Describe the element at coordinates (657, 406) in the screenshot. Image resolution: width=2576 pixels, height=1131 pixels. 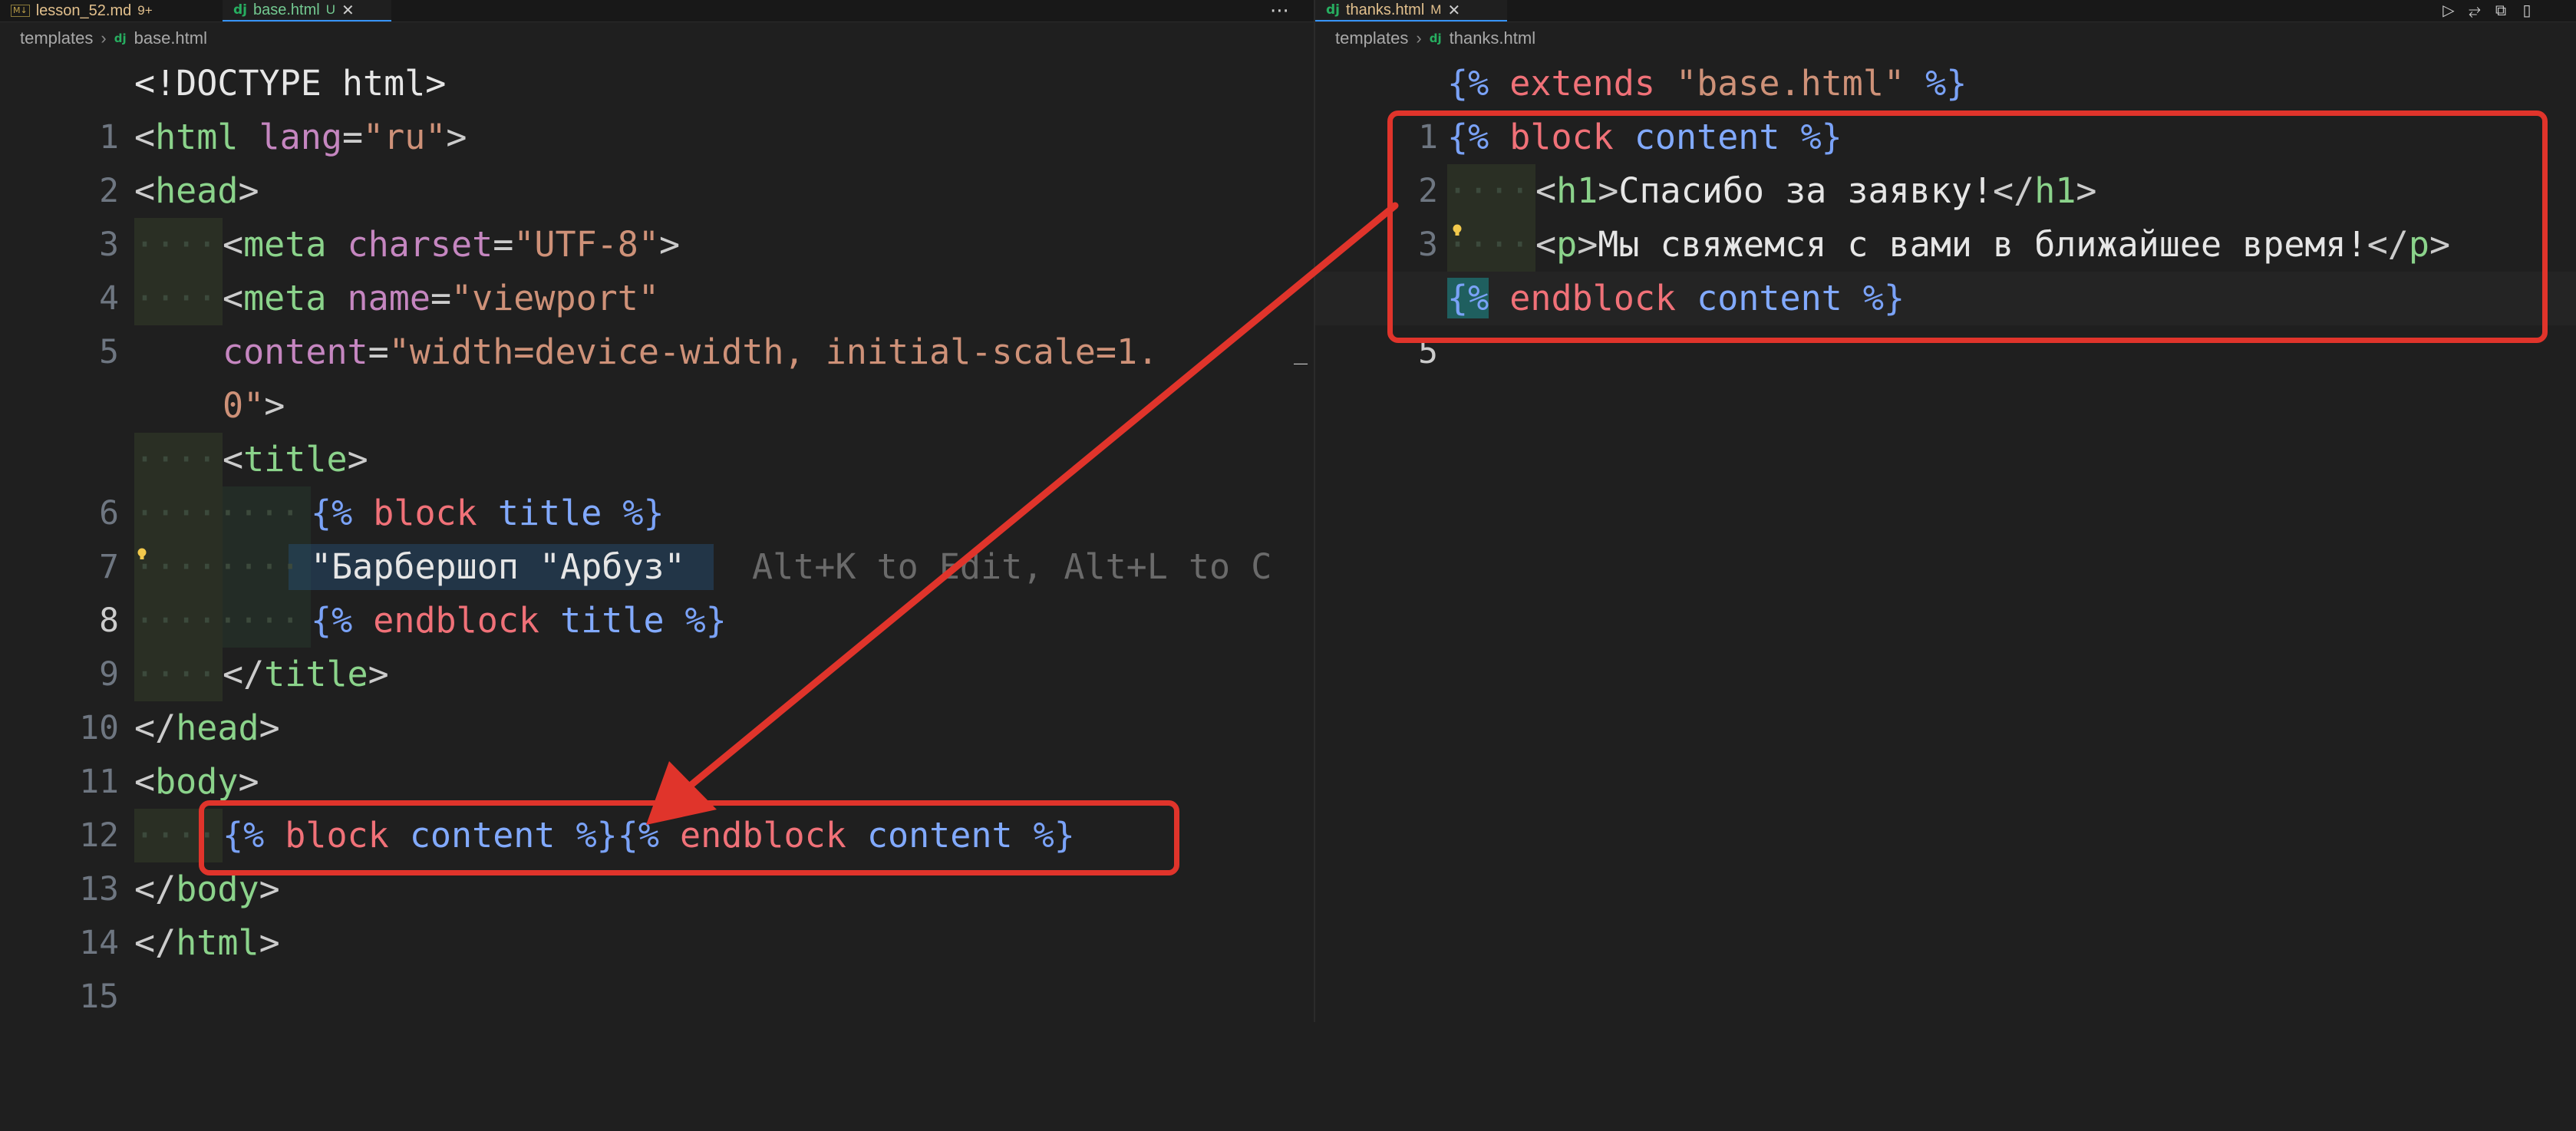
I see `code-line-wrap: 0">` at that location.